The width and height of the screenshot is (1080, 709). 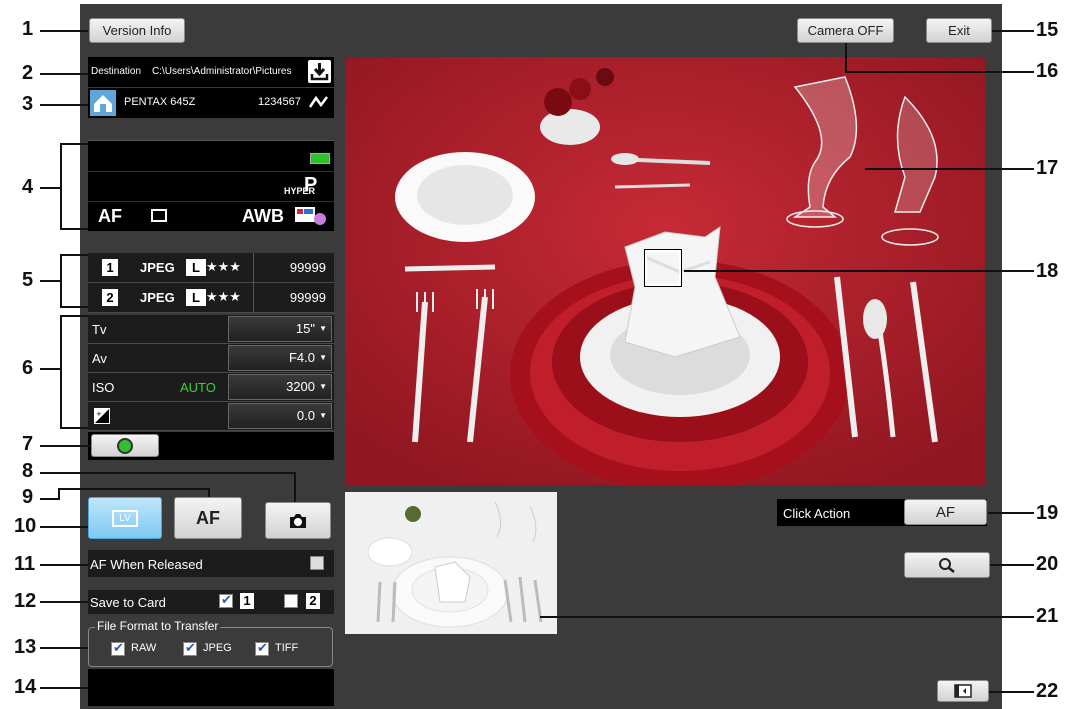 I want to click on focus-mode: AF, so click(x=110, y=216).